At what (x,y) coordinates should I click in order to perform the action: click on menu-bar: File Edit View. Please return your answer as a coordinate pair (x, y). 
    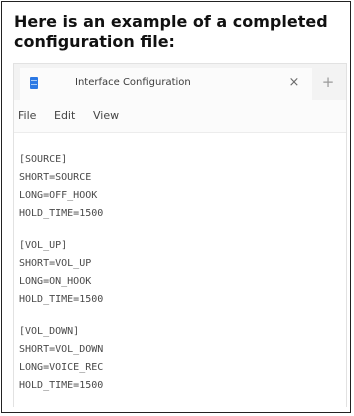
    Looking at the image, I should click on (180, 116).